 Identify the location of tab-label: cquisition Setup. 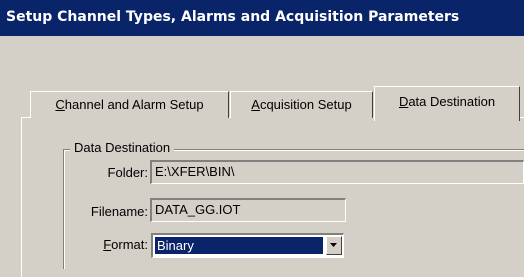
(305, 104).